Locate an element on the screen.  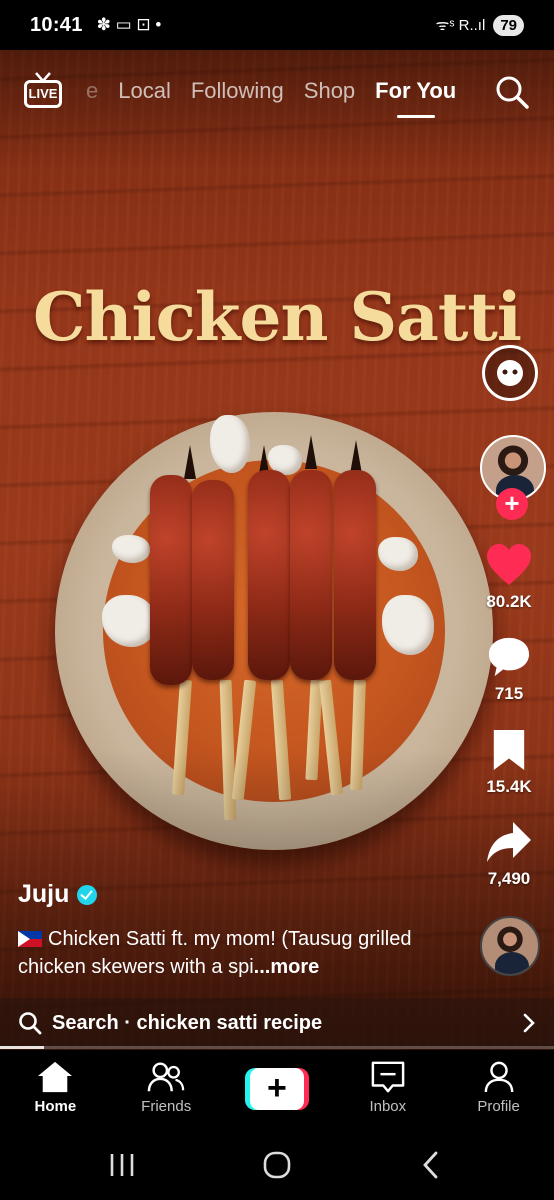
tab-local: Local is located at coordinates (144, 91).